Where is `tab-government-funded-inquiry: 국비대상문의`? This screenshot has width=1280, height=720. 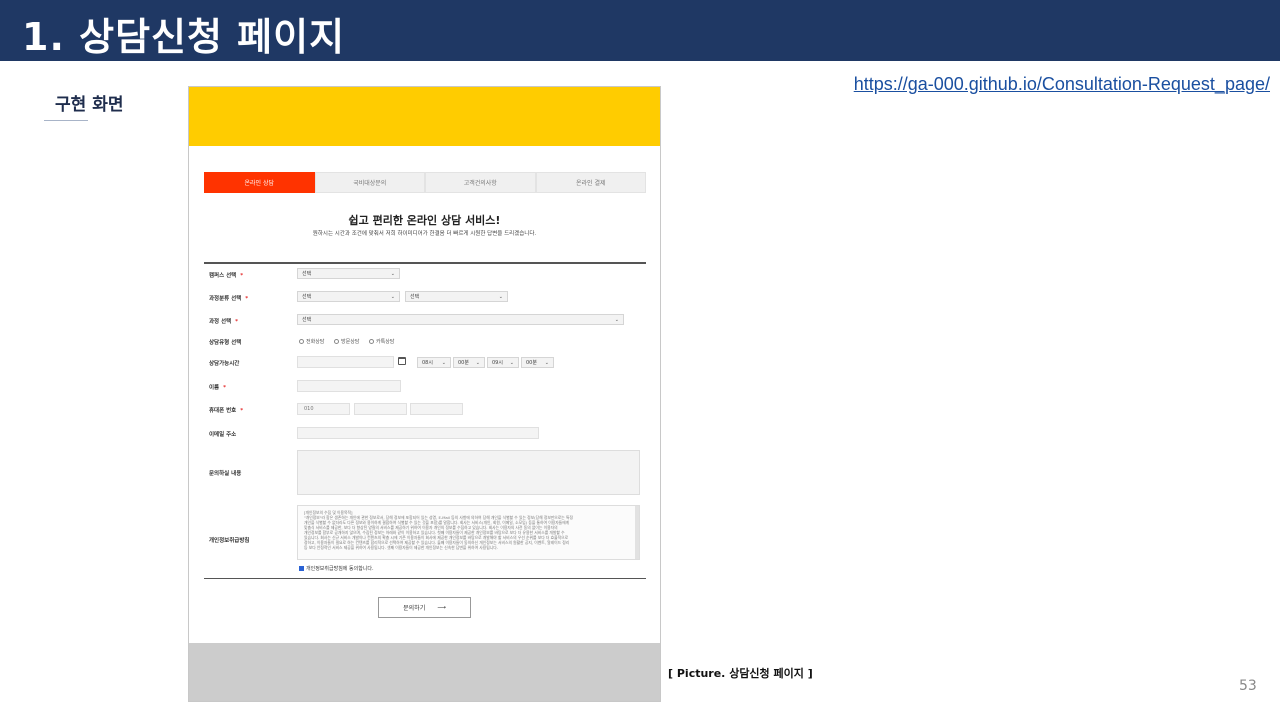
tab-government-funded-inquiry: 국비대상문의 is located at coordinates (369, 182).